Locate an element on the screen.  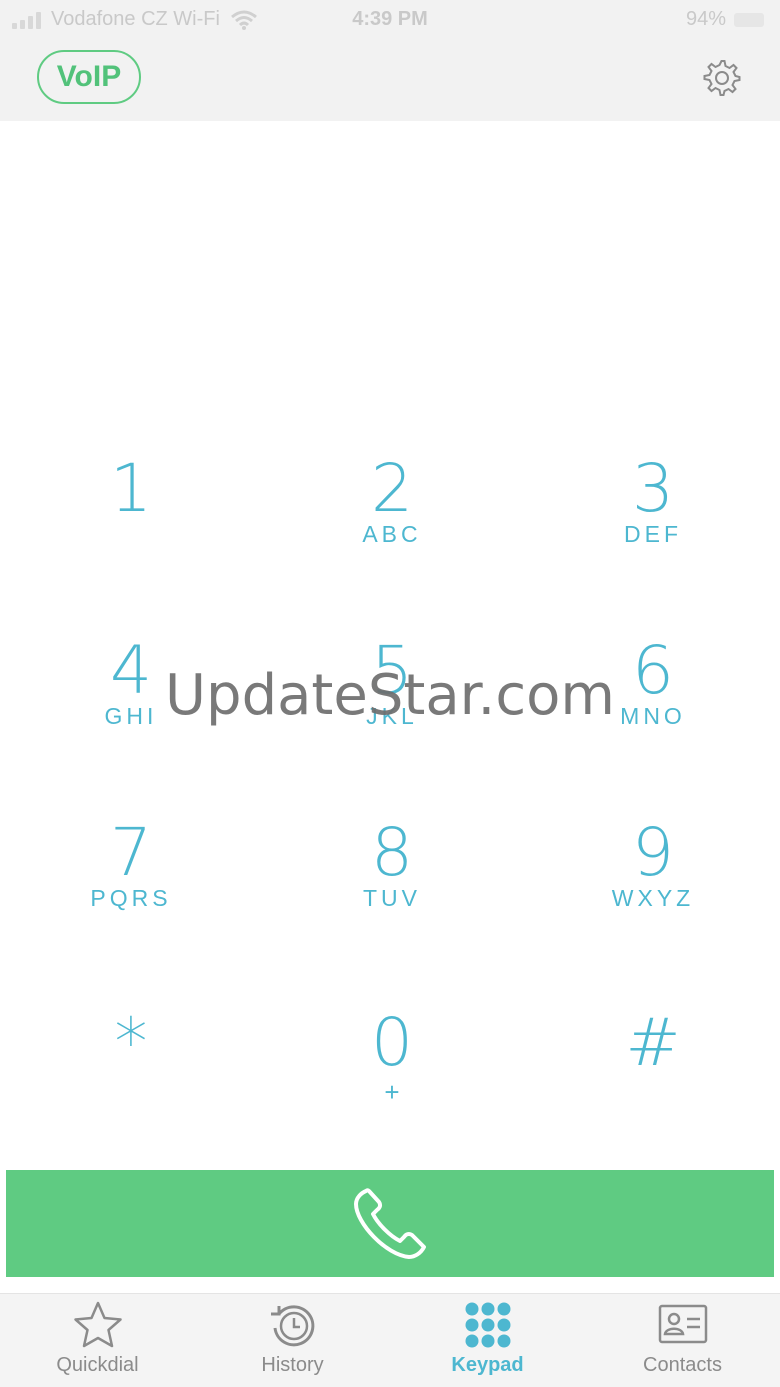
gear-icon is located at coordinates (722, 78).